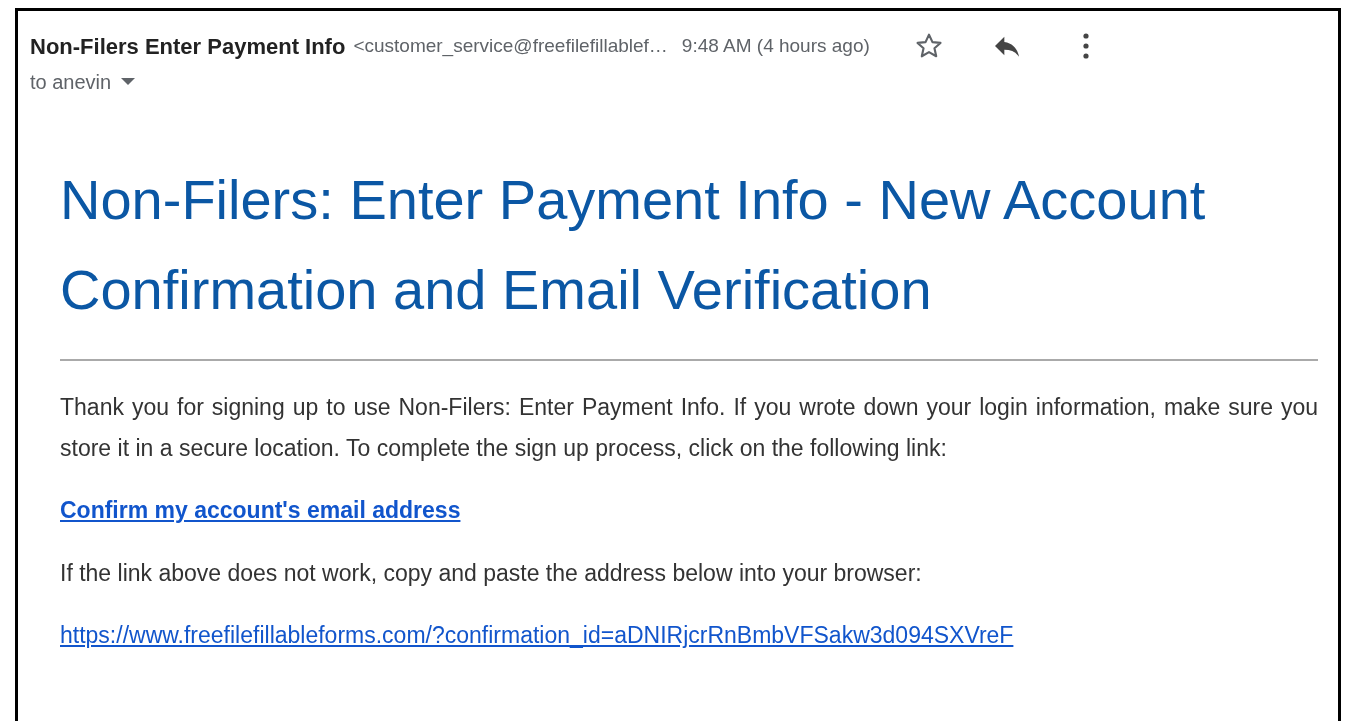 Image resolution: width=1347 pixels, height=721 pixels. Describe the element at coordinates (775, 45) in the screenshot. I see `timestamp: 9:48 AM (4 hours ago)` at that location.